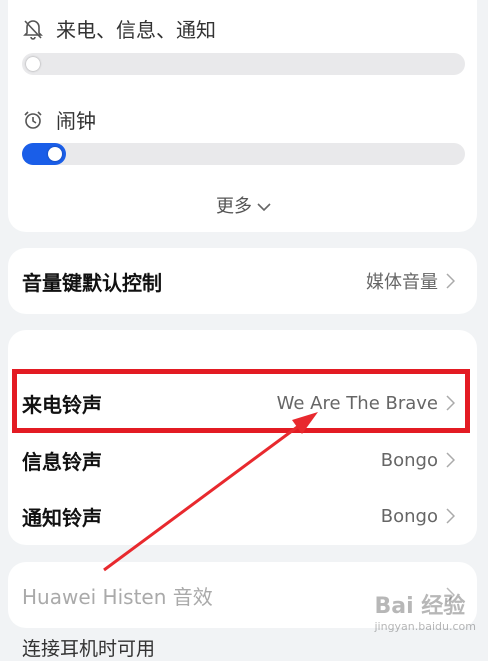 The image size is (488, 661). What do you see at coordinates (92, 282) in the screenshot?
I see `volume-key-title: 音量键默认控制` at bounding box center [92, 282].